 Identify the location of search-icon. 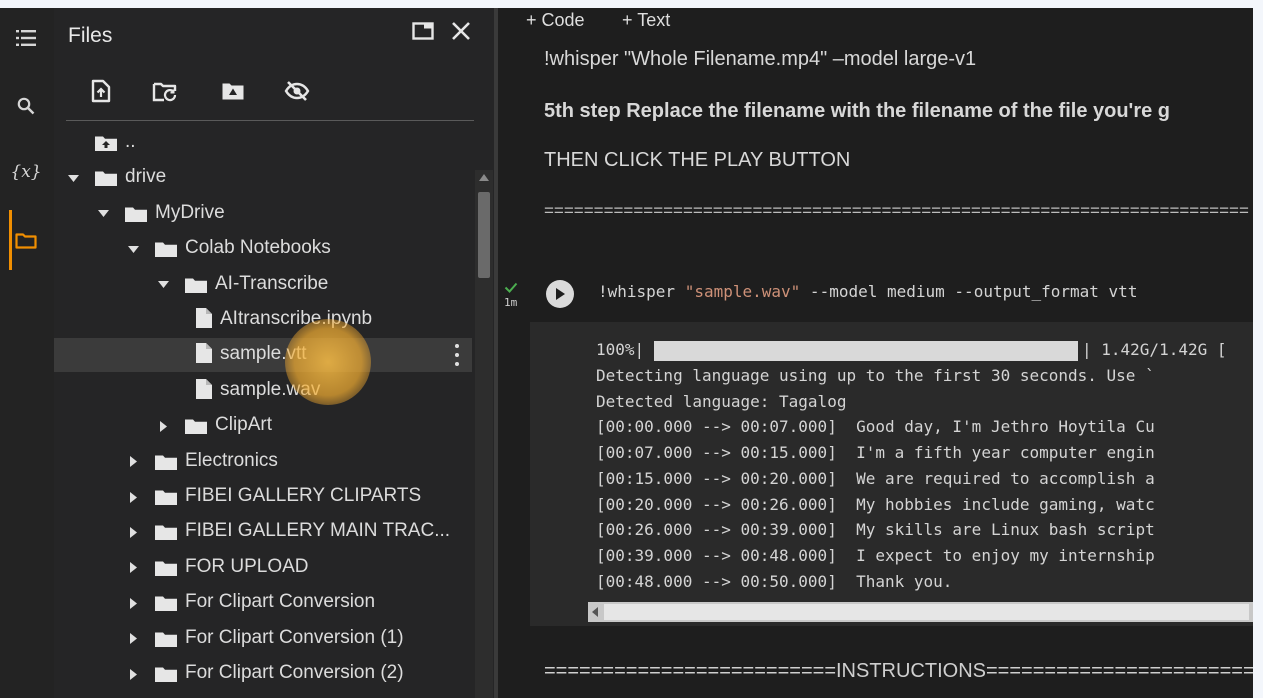
(26, 106).